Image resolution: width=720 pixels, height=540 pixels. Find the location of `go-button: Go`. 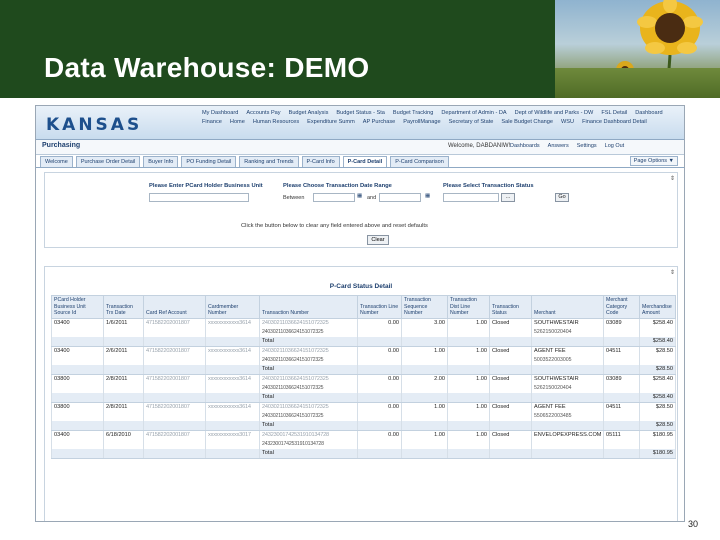

go-button: Go is located at coordinates (562, 197).